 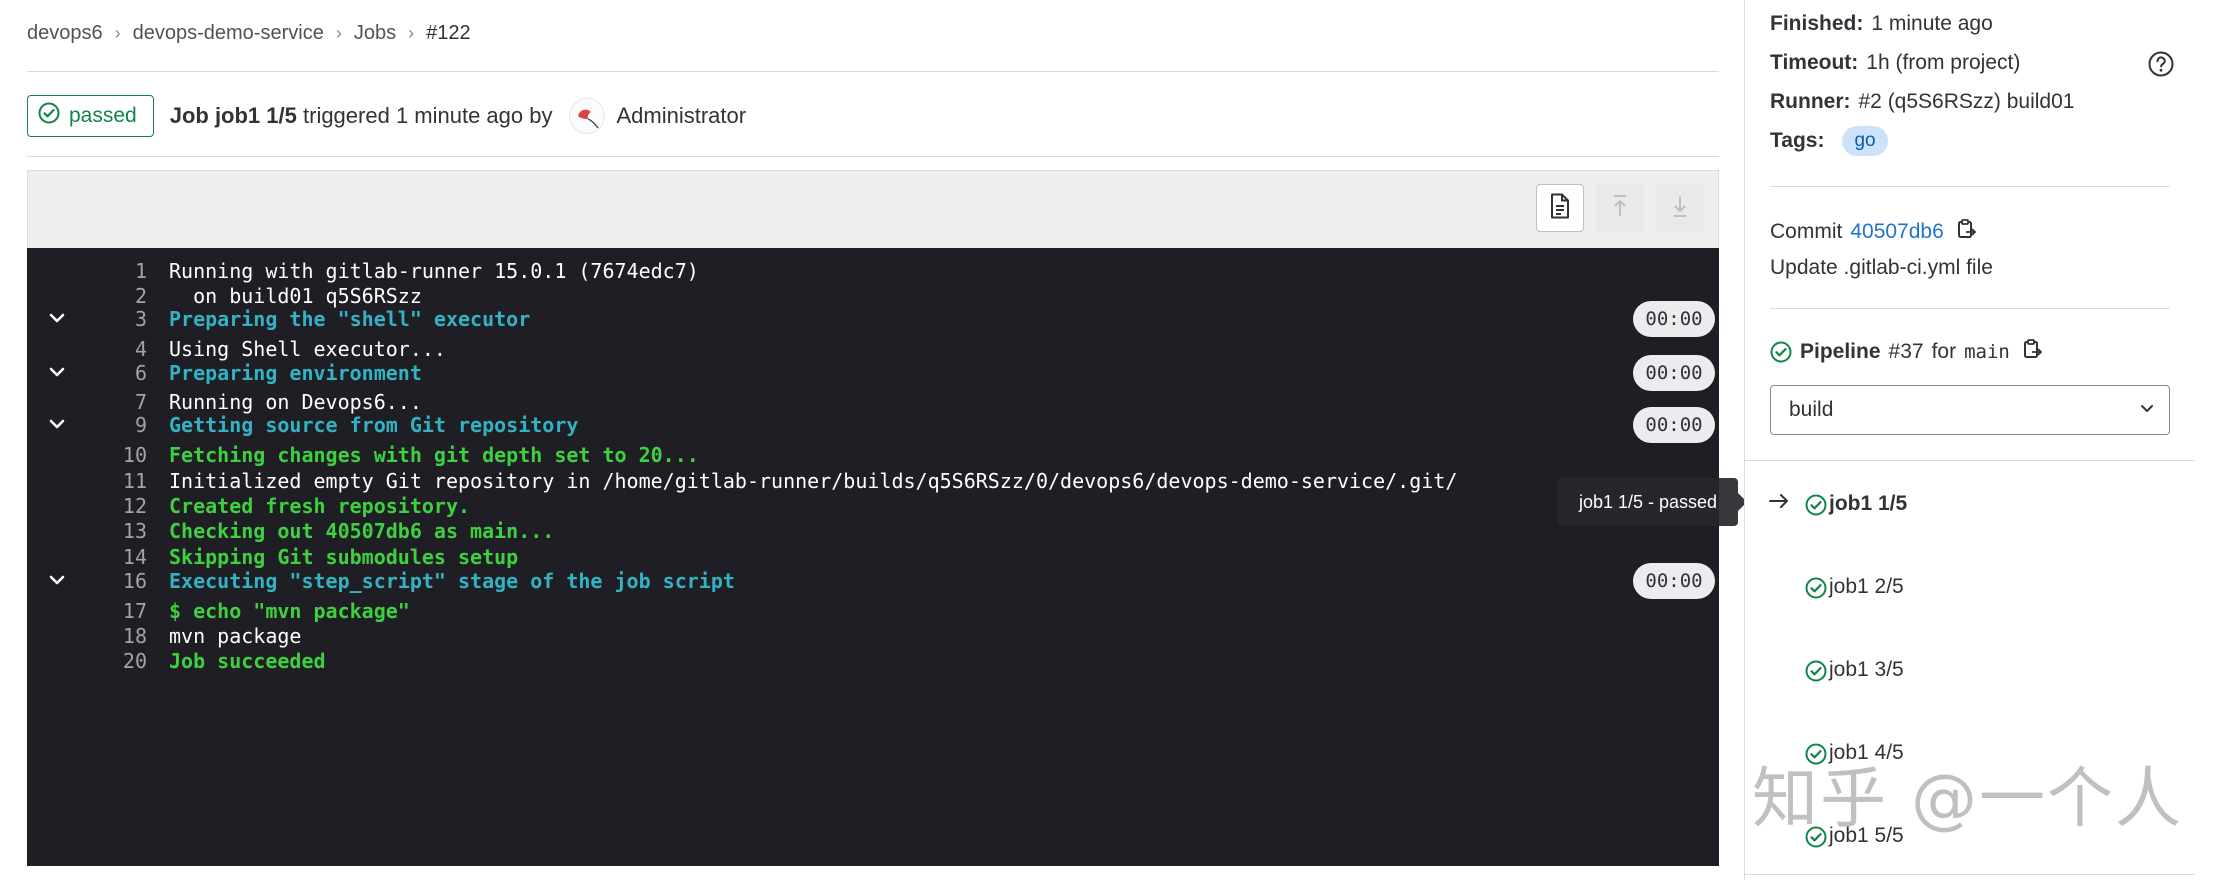 I want to click on log-line-number: 9, so click(x=107, y=425).